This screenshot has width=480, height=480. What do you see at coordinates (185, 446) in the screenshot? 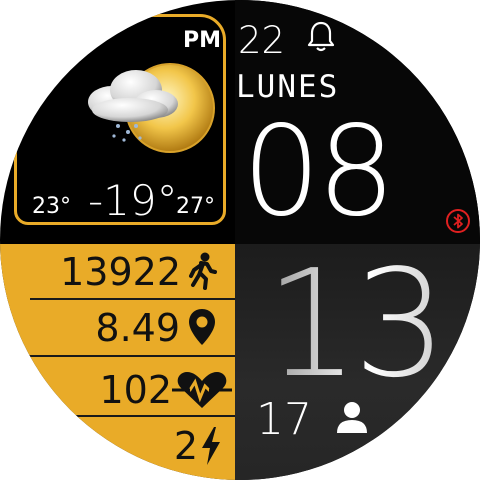
I see `battery-value: 2` at bounding box center [185, 446].